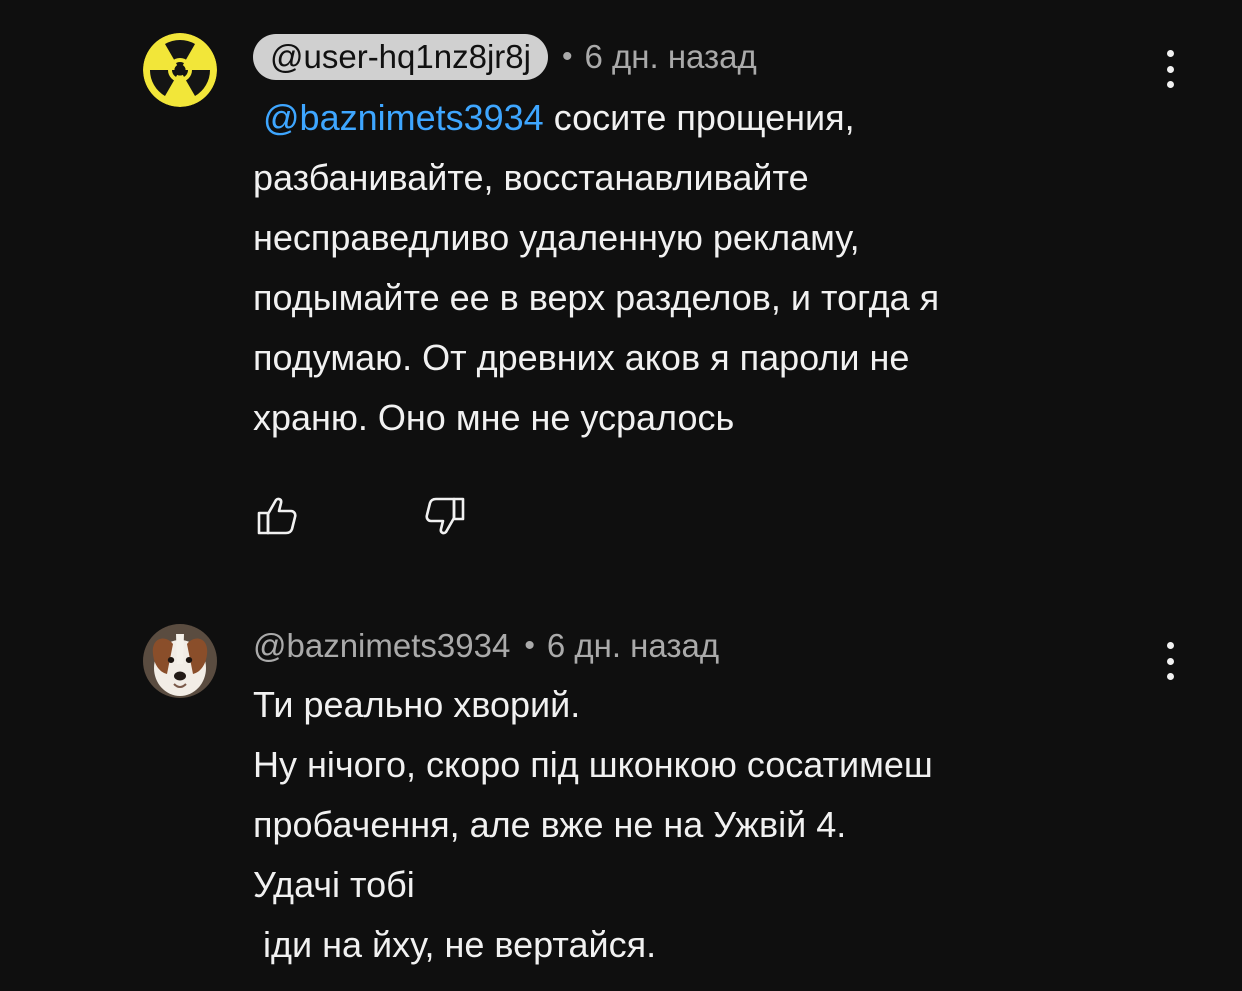 The image size is (1242, 991). Describe the element at coordinates (550, 824) in the screenshot. I see `comment-line: пробачення, але вже не на Ужвій 4.` at that location.